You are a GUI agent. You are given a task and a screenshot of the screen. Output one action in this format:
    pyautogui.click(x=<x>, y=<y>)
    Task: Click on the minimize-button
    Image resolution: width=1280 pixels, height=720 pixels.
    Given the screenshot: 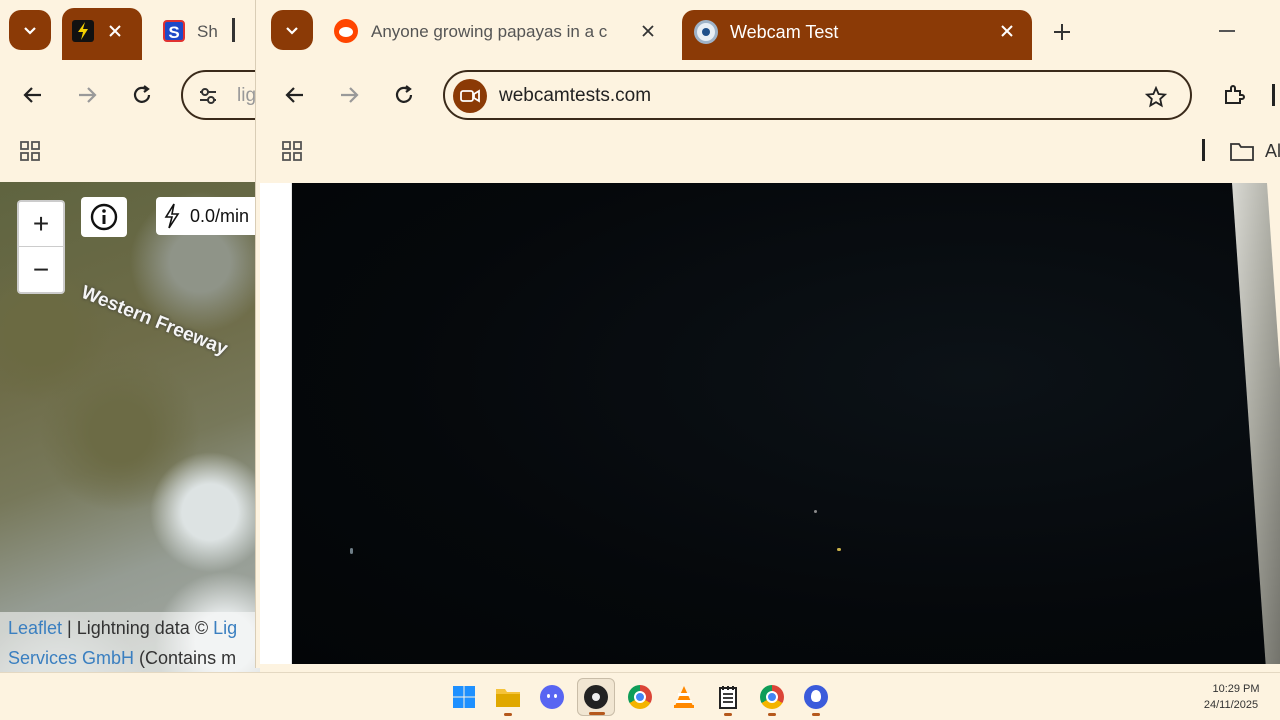 What is the action you would take?
    pyautogui.click(x=1227, y=31)
    